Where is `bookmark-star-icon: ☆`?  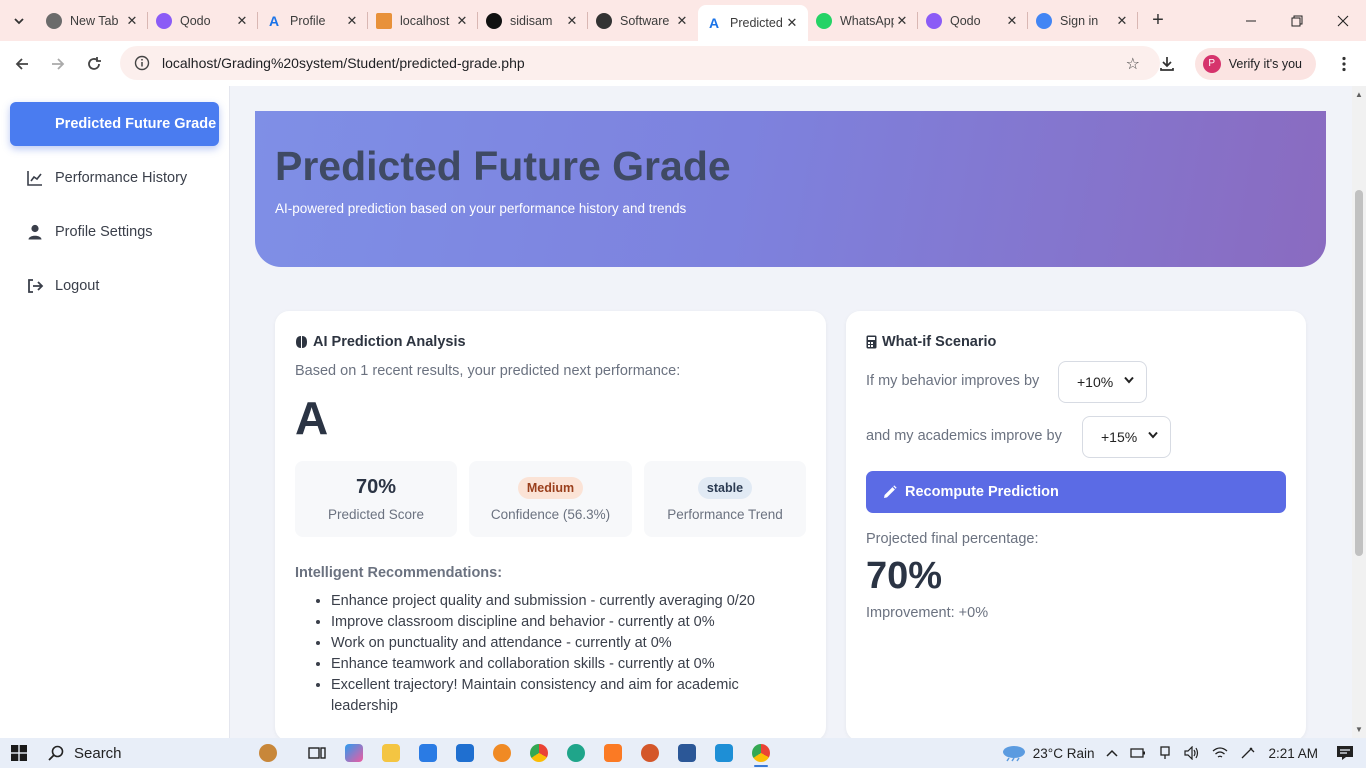 bookmark-star-icon: ☆ is located at coordinates (1133, 64).